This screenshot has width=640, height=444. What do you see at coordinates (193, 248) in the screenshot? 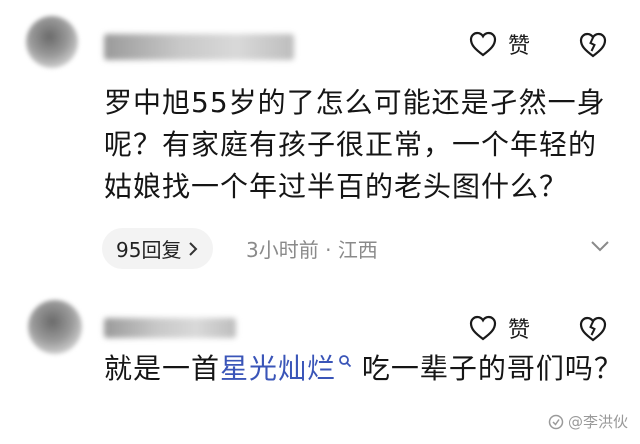
I see `chevron-right-icon` at bounding box center [193, 248].